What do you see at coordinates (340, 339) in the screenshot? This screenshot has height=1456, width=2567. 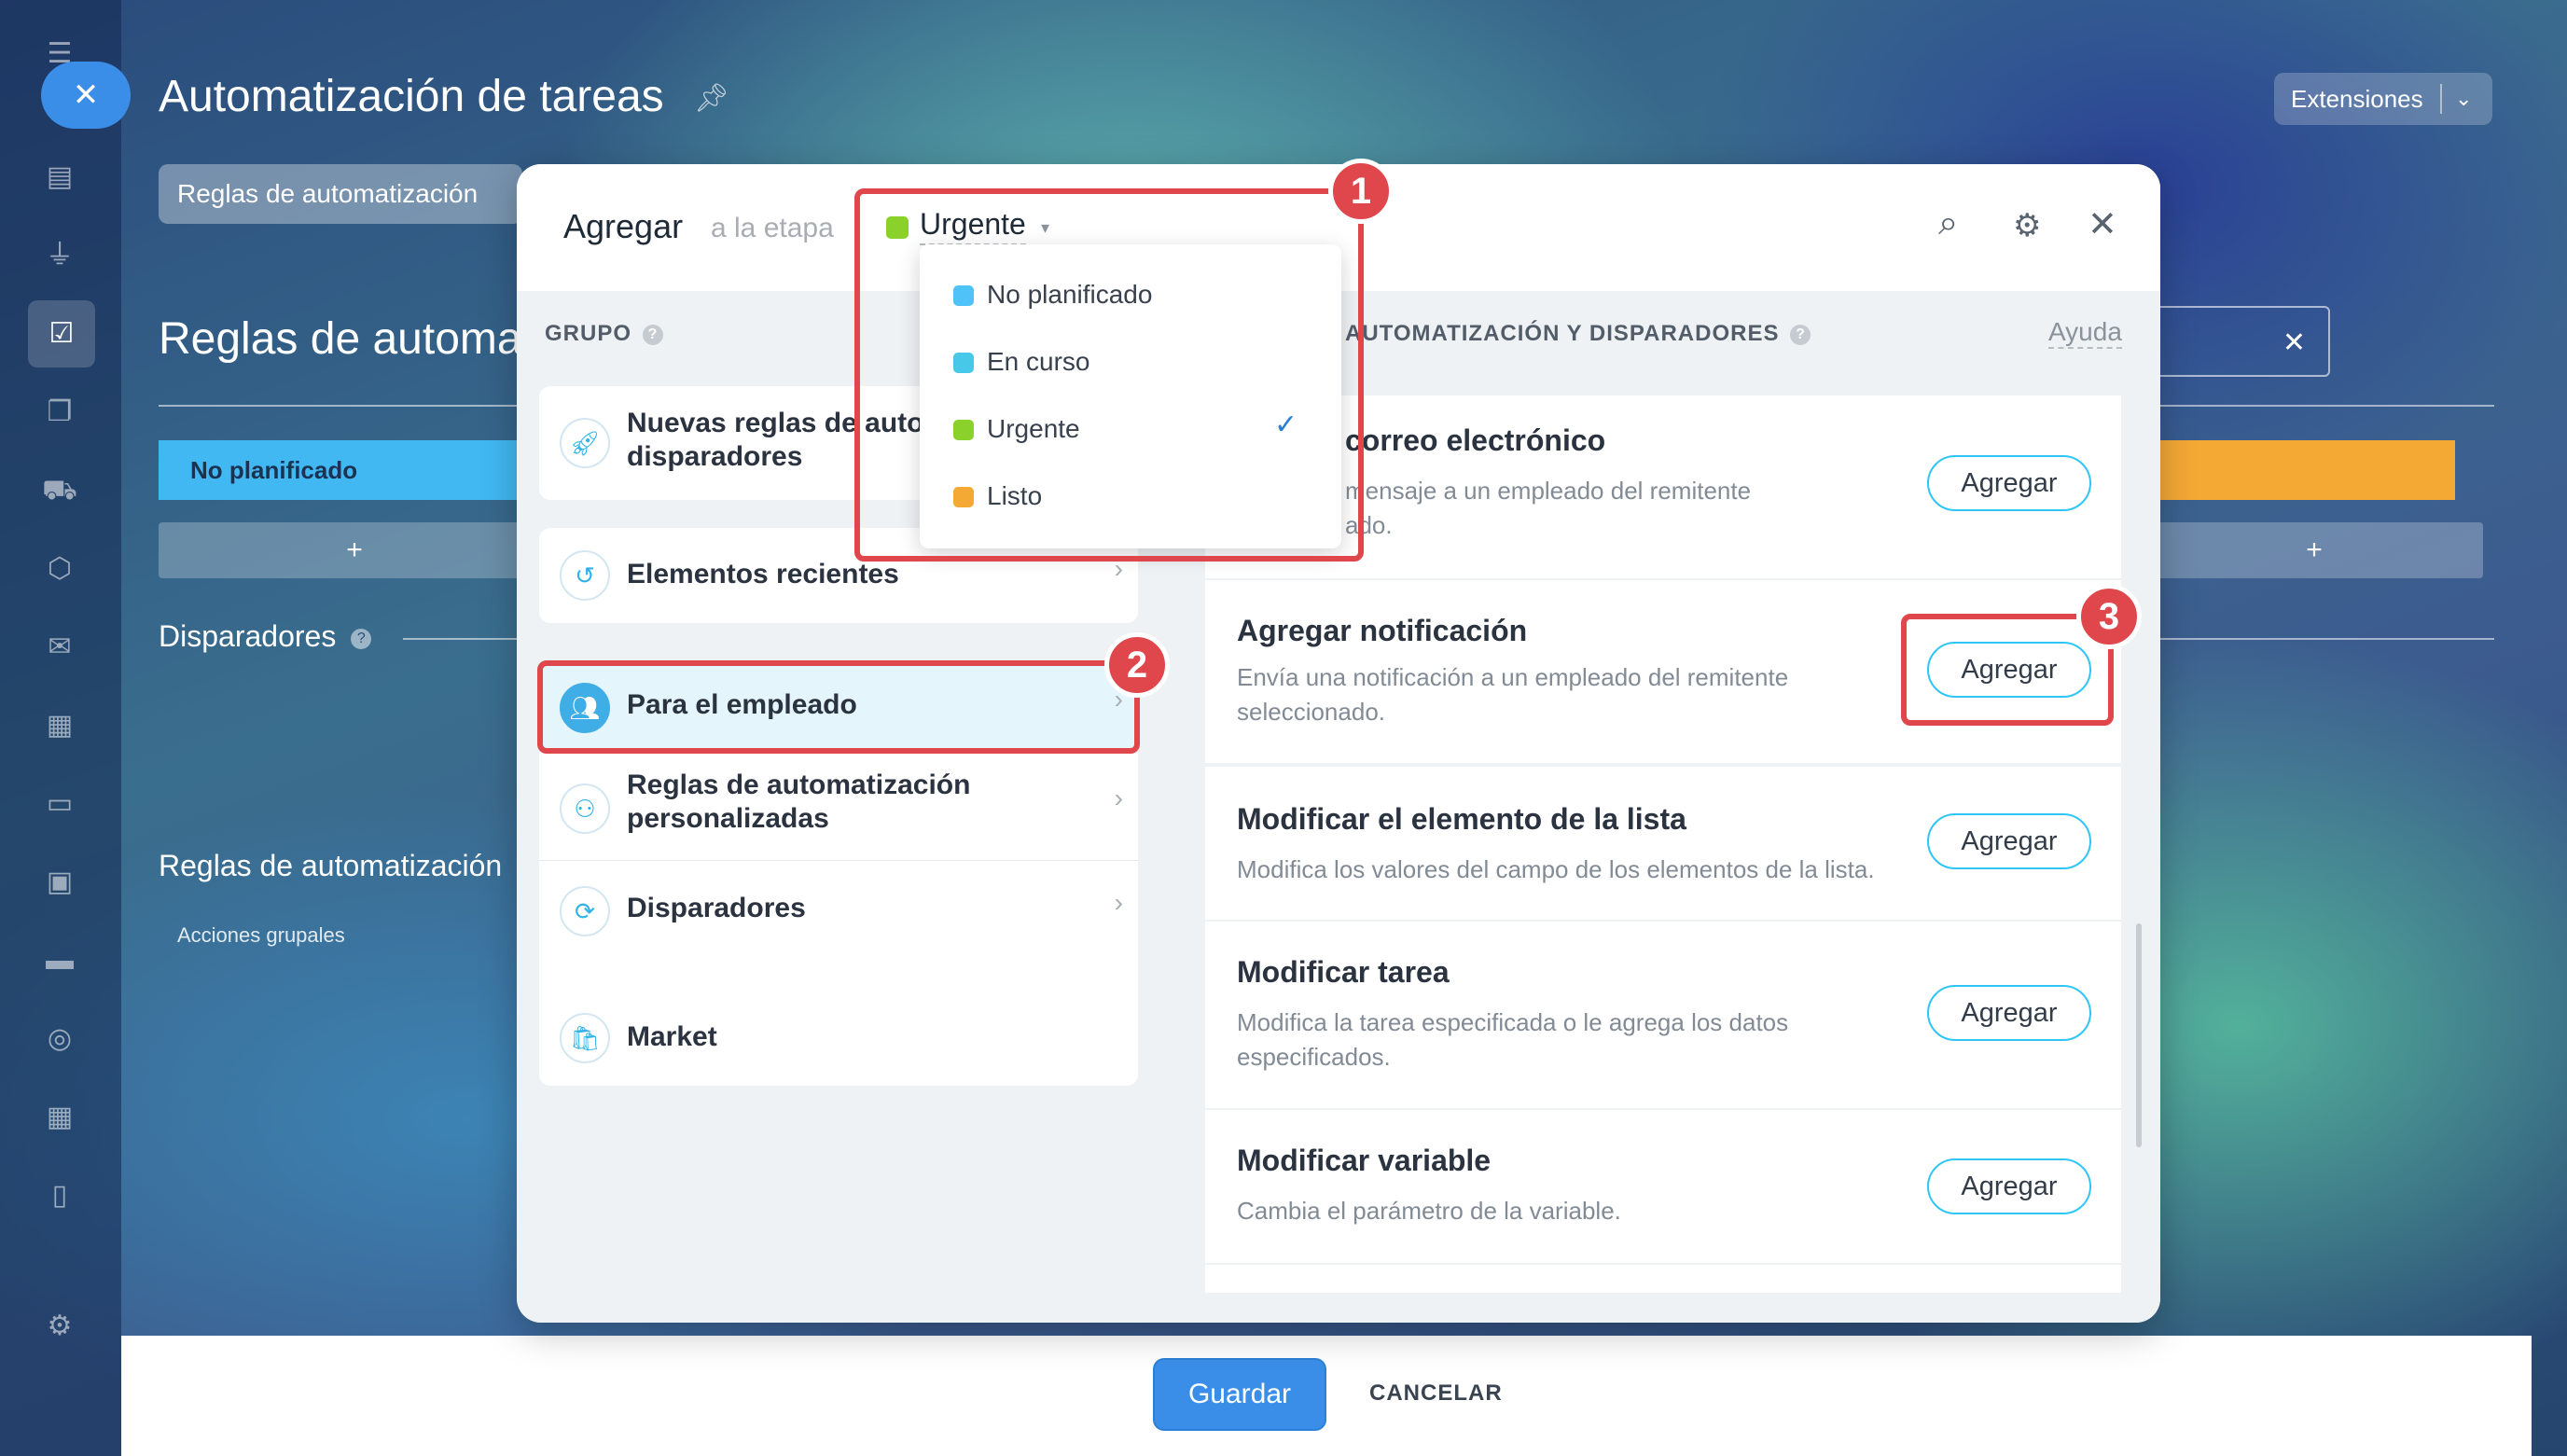 I see `section-heading: Reglas de automa` at bounding box center [340, 339].